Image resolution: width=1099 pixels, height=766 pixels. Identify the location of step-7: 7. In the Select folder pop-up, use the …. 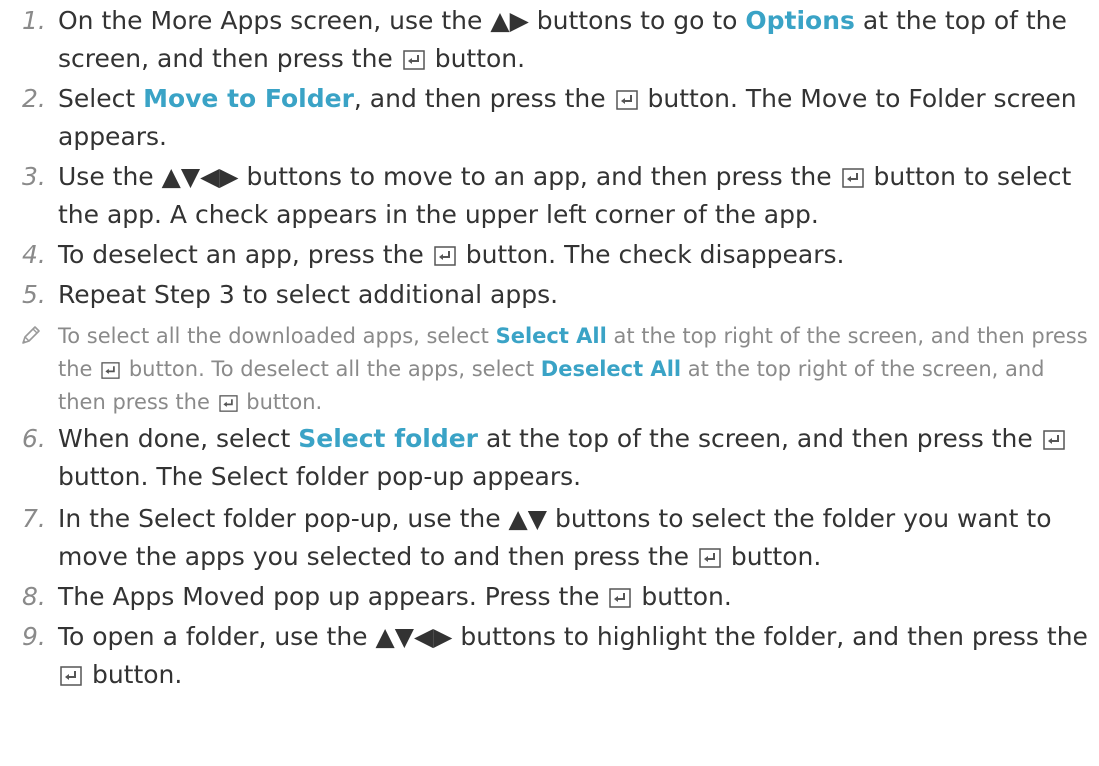
(549, 538).